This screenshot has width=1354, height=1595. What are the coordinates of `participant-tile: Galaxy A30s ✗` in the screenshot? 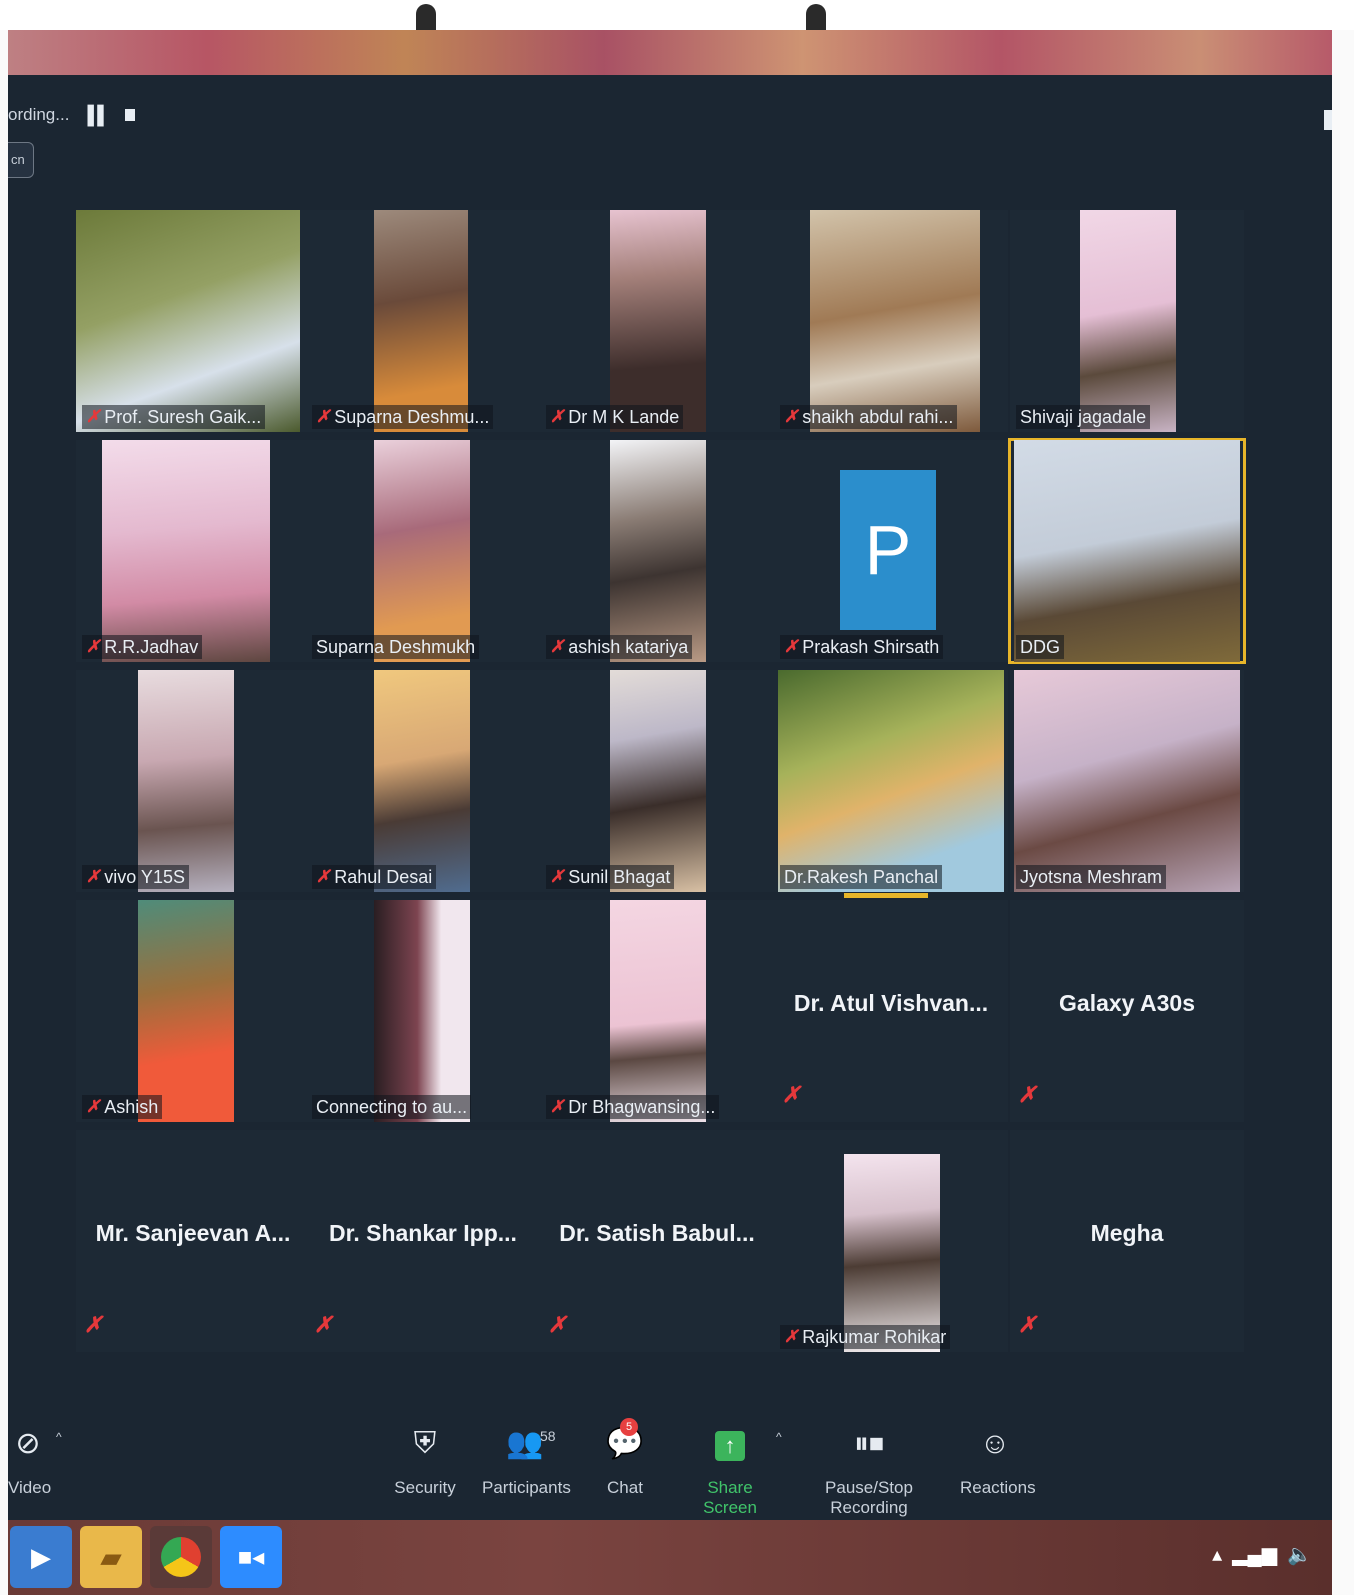 It's located at (1127, 1011).